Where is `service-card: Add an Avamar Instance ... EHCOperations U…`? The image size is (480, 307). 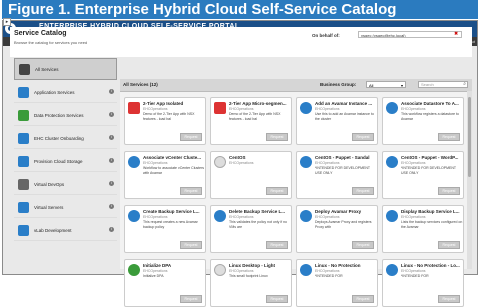 service-card: Add an Avamar Instance ... EHCOperations U… is located at coordinates (337, 121).